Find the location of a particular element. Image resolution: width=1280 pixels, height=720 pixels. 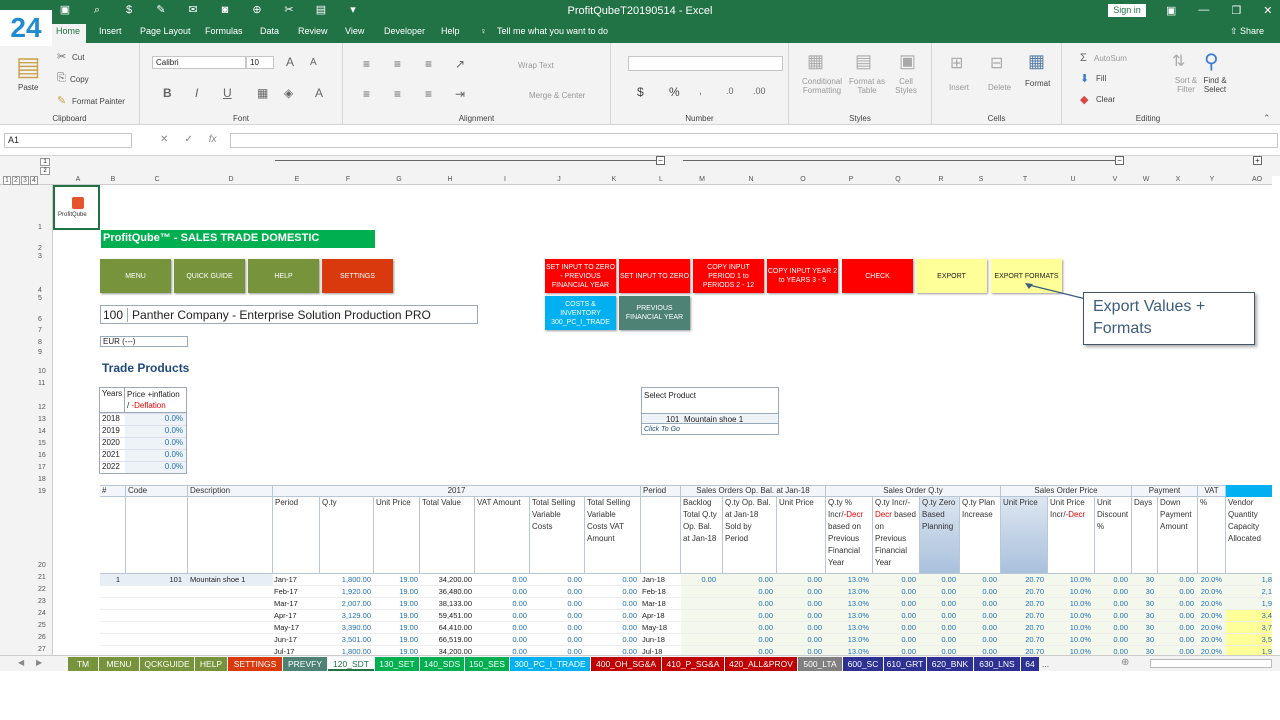

cell-tv: 64,410.00 is located at coordinates (455, 627).